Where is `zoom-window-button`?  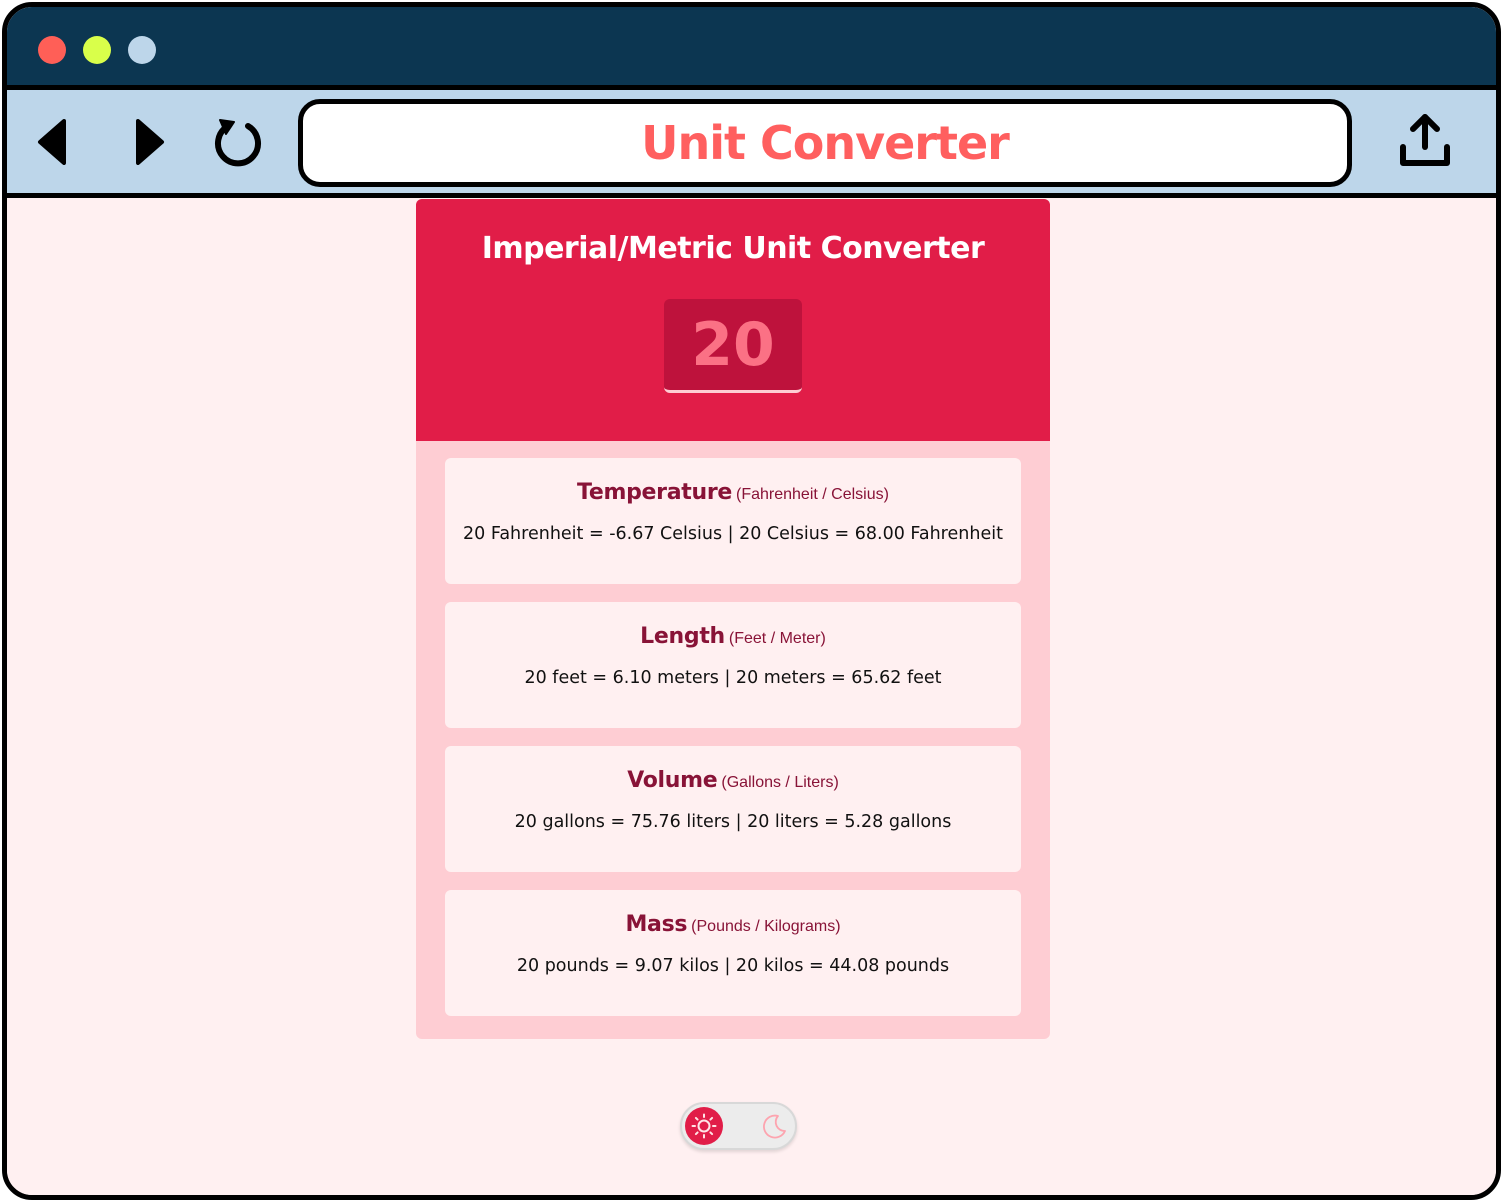
zoom-window-button is located at coordinates (142, 50).